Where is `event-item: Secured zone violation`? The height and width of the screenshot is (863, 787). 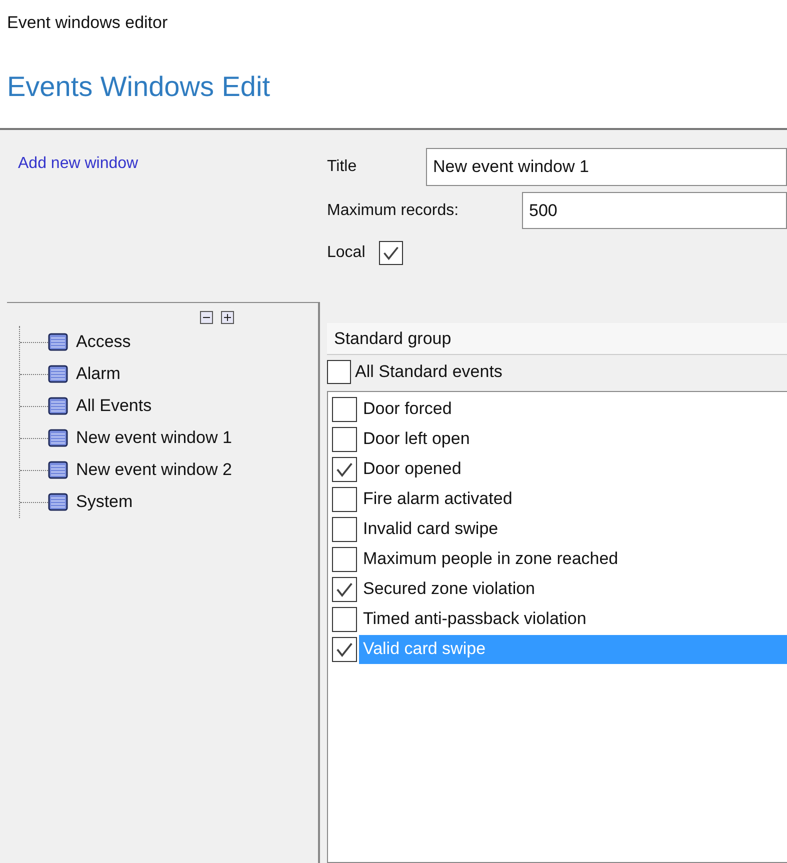 event-item: Secured zone violation is located at coordinates (449, 589).